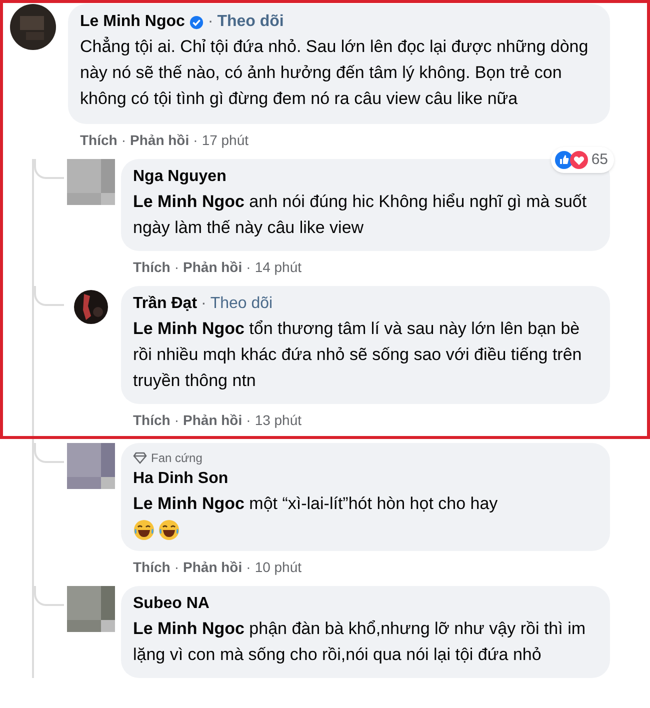 The height and width of the screenshot is (708, 650). Describe the element at coordinates (140, 458) in the screenshot. I see `diamond-icon` at that location.